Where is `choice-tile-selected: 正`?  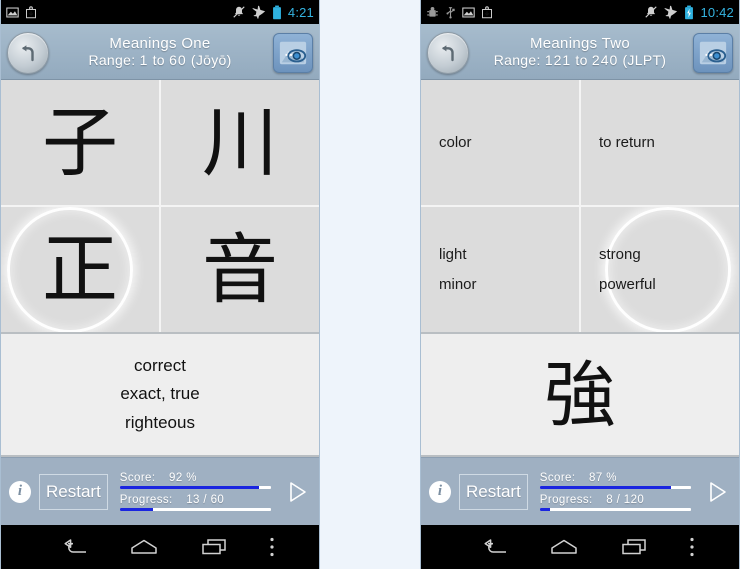 choice-tile-selected: 正 is located at coordinates (80, 269).